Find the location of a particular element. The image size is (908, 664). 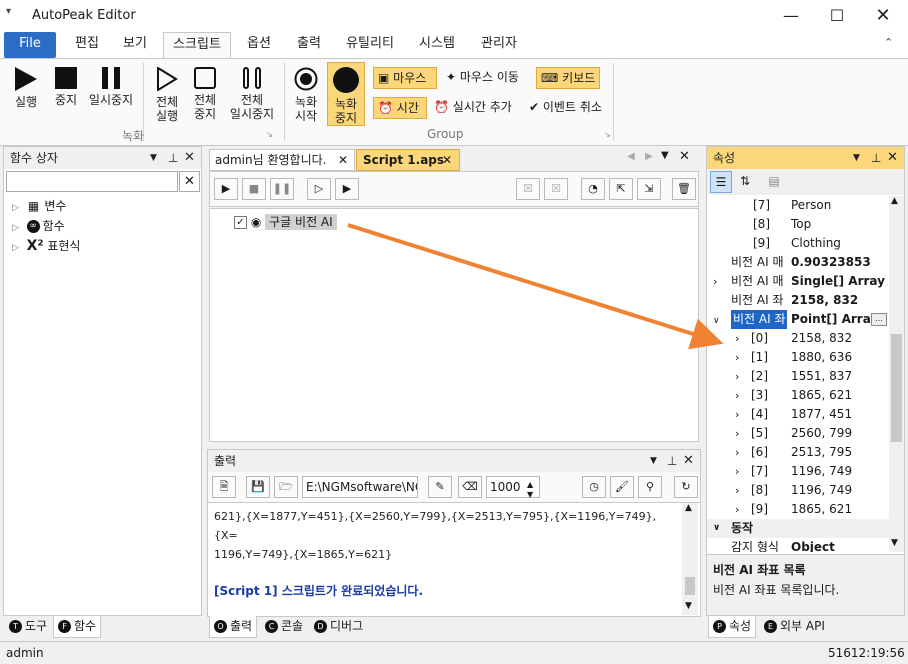

stop-all-button: 전체 중지 is located at coordinates (205, 94).